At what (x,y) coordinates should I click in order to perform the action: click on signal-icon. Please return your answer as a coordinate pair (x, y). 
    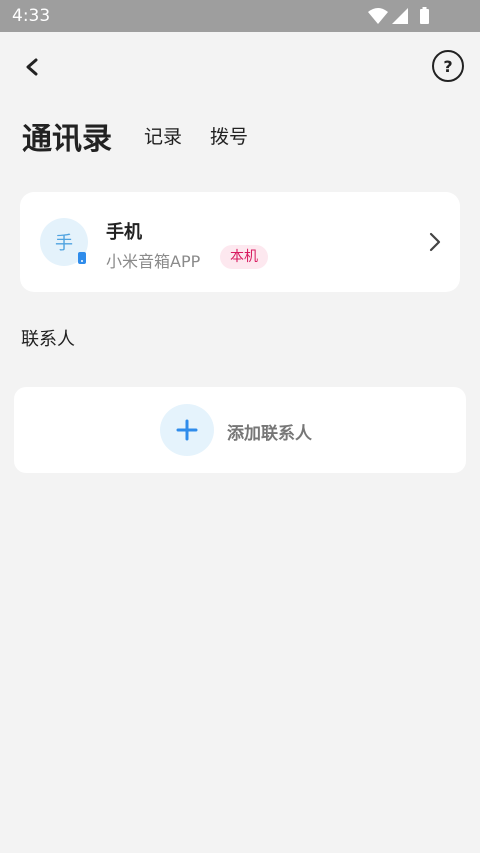
    Looking at the image, I should click on (400, 16).